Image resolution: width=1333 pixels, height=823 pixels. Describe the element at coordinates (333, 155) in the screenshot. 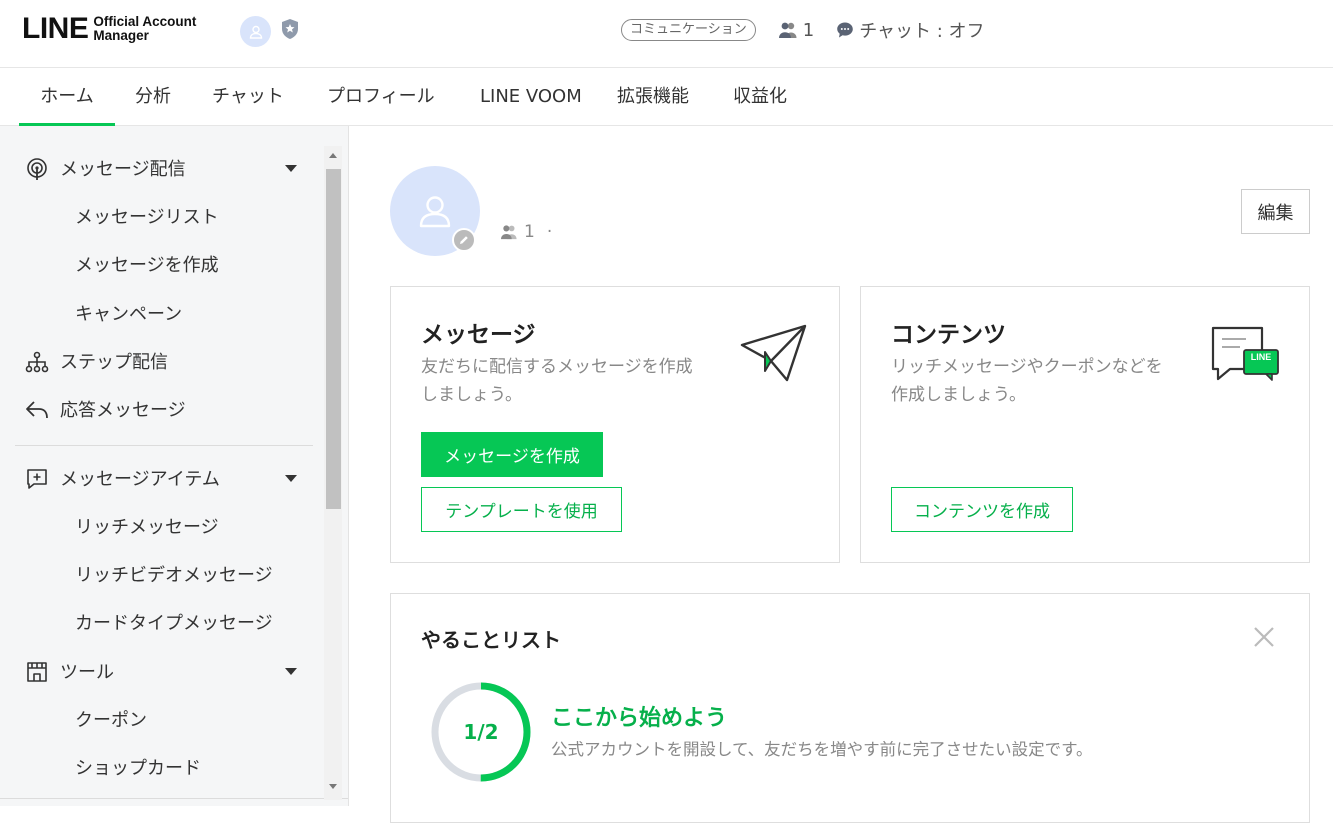

I see `scroll-up-arrow-icon` at that location.